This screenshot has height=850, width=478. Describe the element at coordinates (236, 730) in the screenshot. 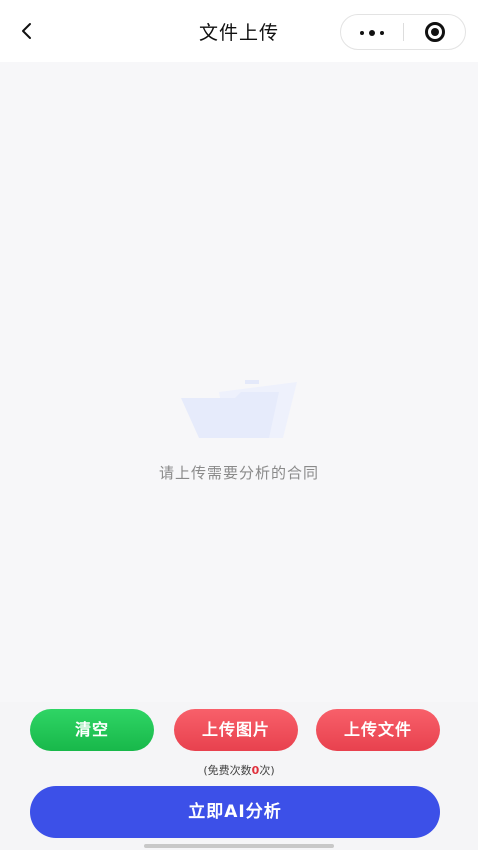

I see `upload-image-button: 上传图片` at that location.